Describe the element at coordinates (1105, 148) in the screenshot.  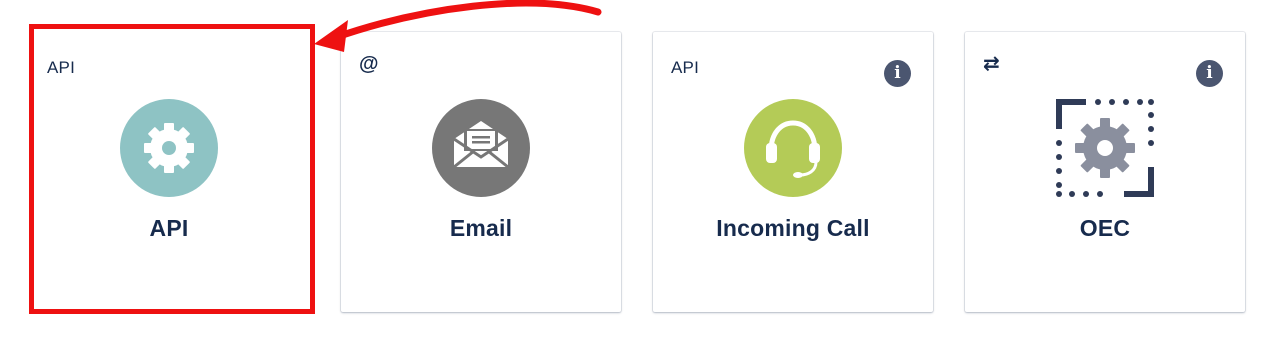
I see `oec-gear-icon` at that location.